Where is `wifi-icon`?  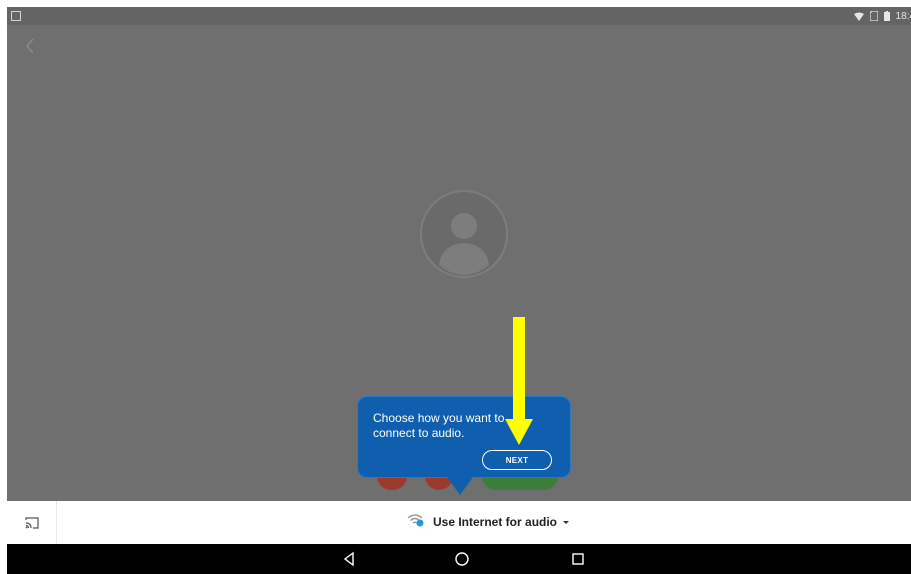
wifi-icon is located at coordinates (858, 16).